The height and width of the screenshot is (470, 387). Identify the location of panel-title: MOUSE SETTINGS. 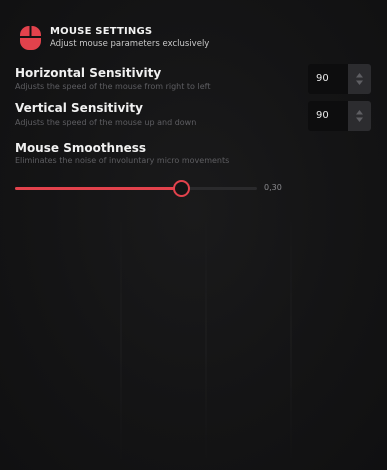
(101, 31).